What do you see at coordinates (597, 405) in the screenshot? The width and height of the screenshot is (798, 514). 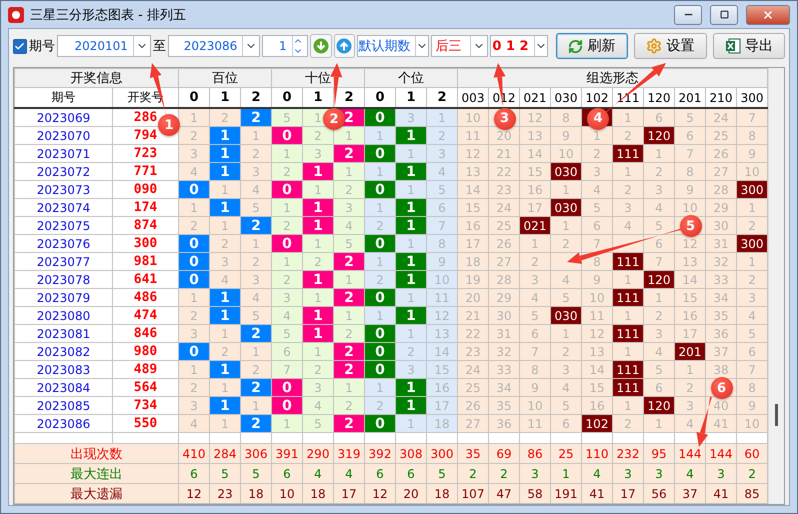 I see `table-cell: 16` at bounding box center [597, 405].